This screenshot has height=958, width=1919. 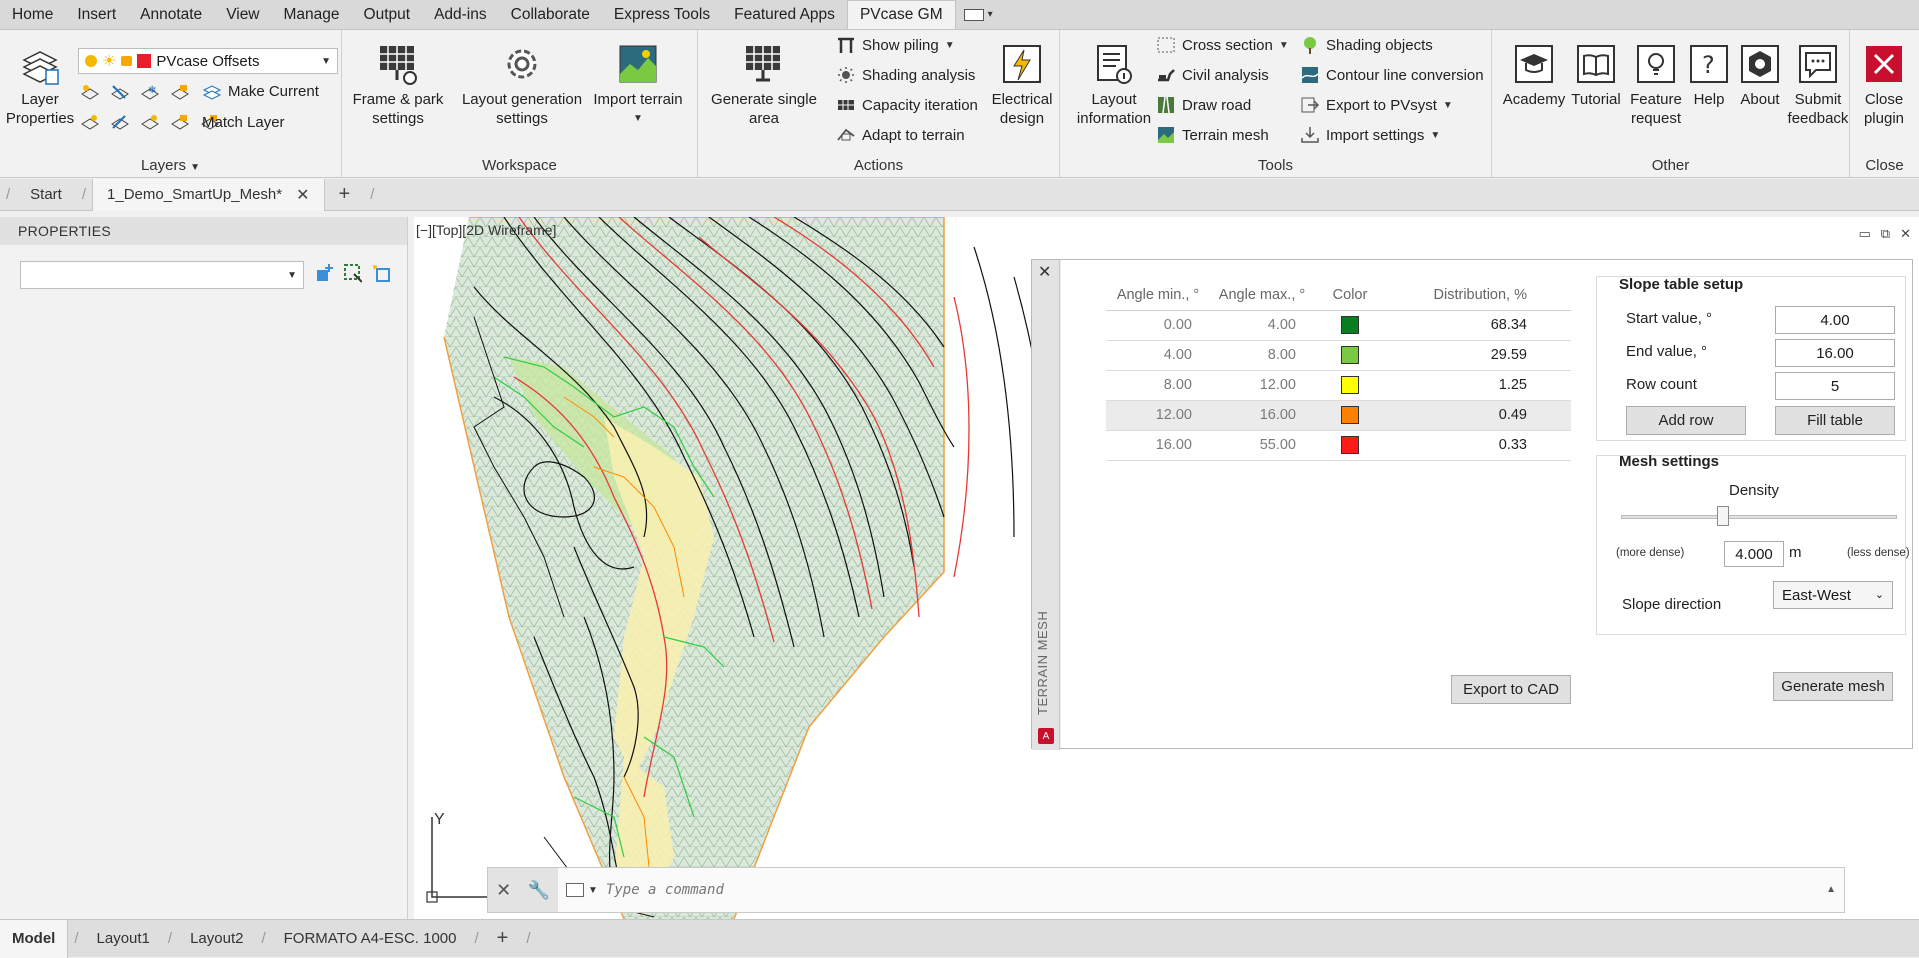 I want to click on table-row-selected: 12.00 16.00 0.49, so click(x=1338, y=415).